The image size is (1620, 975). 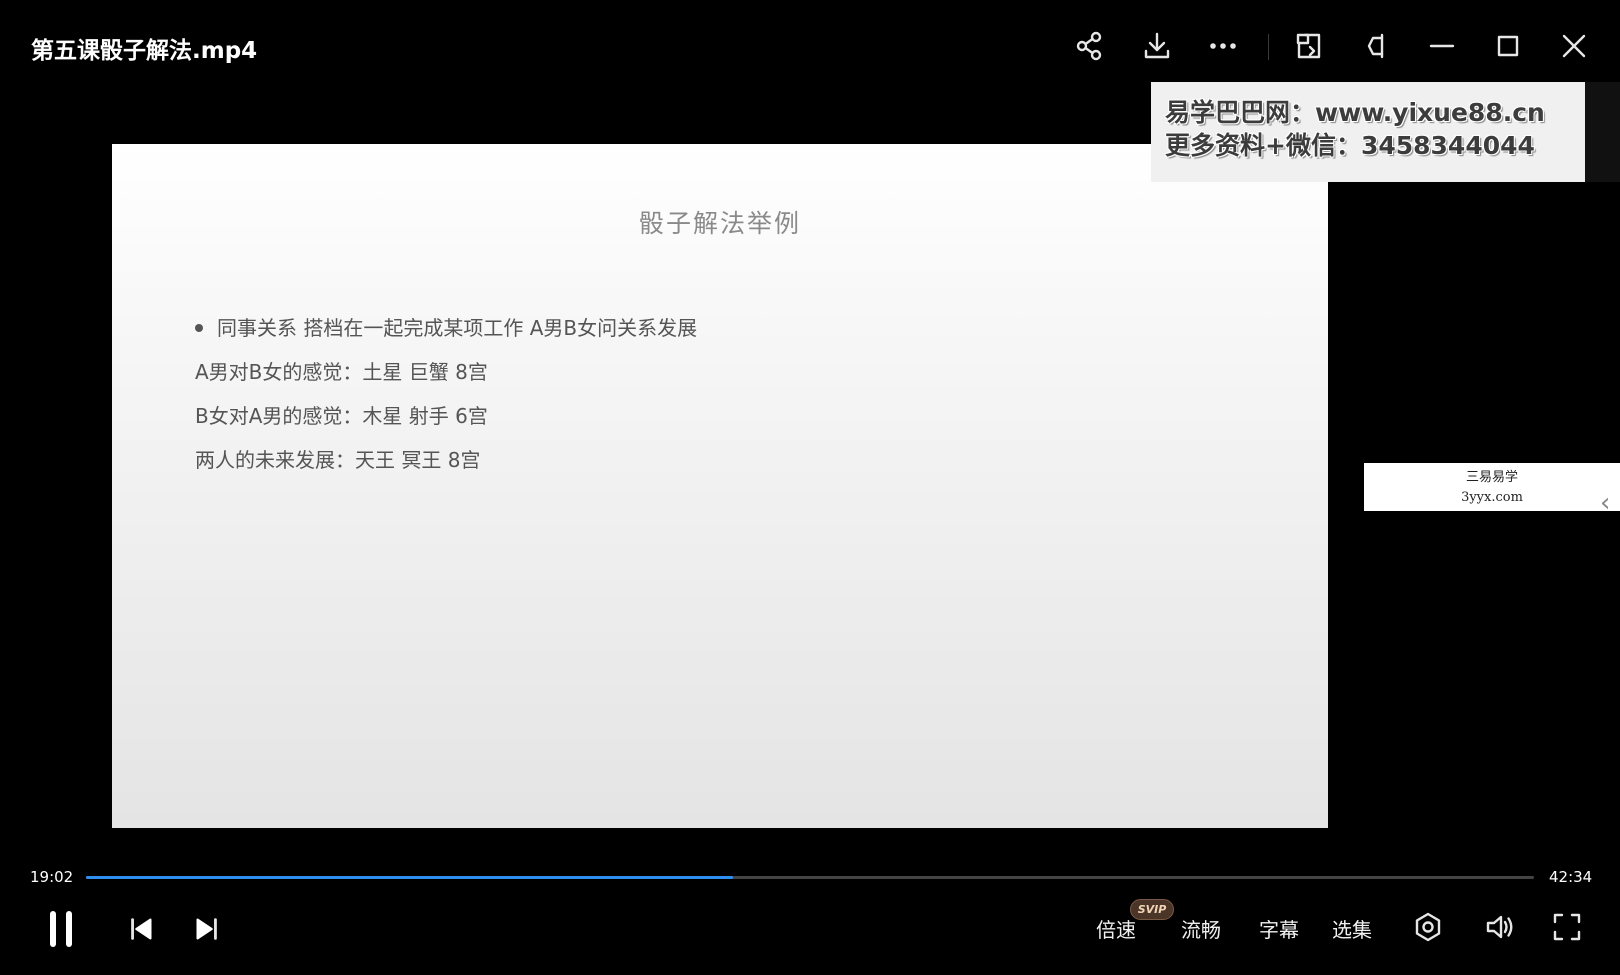 What do you see at coordinates (1350, 145) in the screenshot?
I see `watermark-line: 更多资料+微信：3458344044` at bounding box center [1350, 145].